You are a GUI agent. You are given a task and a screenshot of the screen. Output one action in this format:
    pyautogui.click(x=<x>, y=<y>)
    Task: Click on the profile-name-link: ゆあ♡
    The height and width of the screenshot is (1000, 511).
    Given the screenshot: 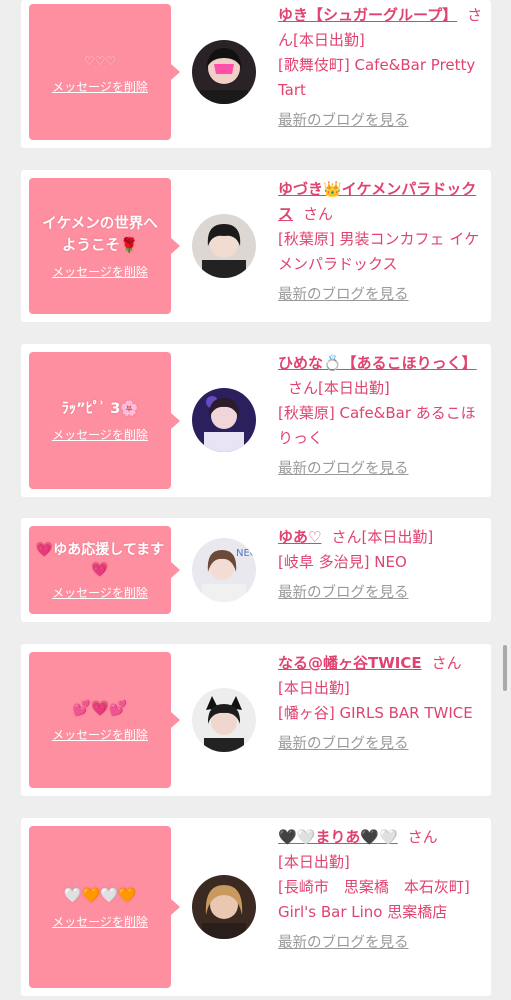 What is the action you would take?
    pyautogui.click(x=299, y=537)
    